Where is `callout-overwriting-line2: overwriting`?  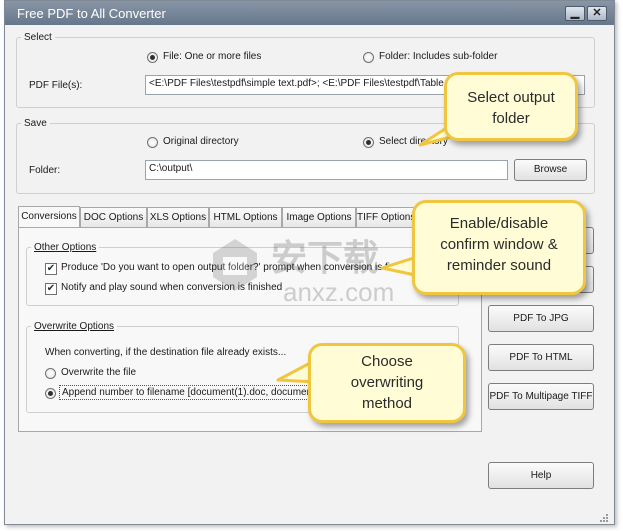
callout-overwriting-line2: overwriting is located at coordinates (387, 382).